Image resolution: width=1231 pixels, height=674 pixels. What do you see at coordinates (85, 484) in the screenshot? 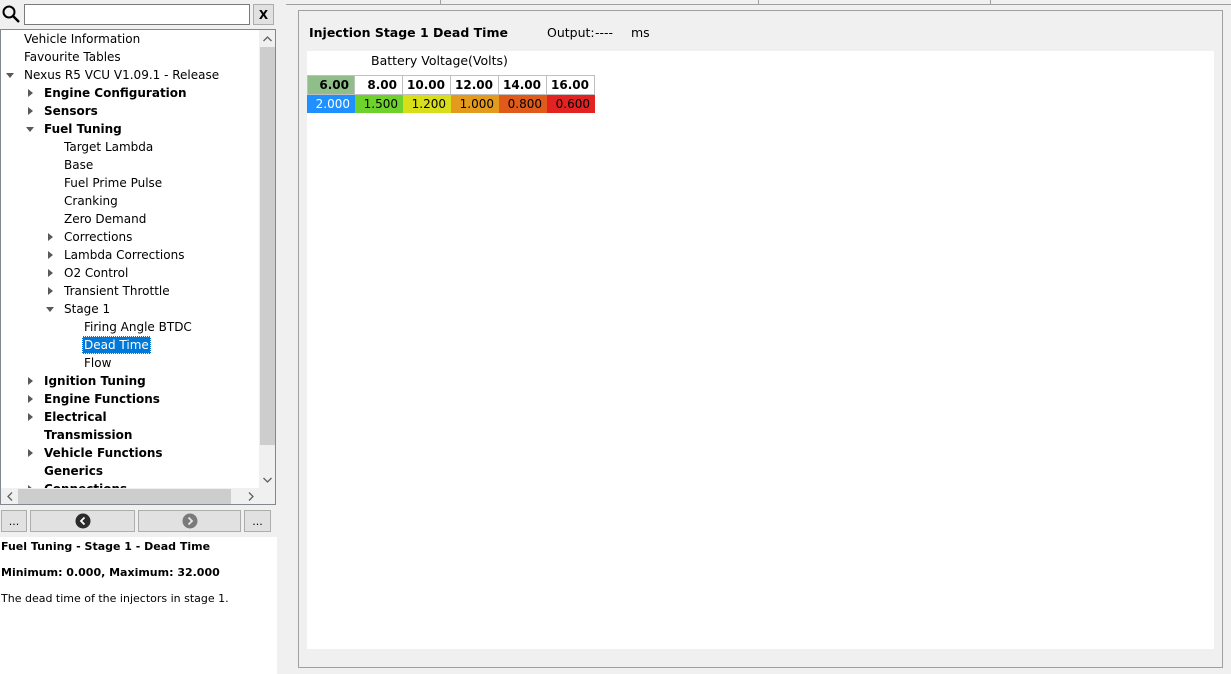
I see `tree-item-label: Connections` at bounding box center [85, 484].